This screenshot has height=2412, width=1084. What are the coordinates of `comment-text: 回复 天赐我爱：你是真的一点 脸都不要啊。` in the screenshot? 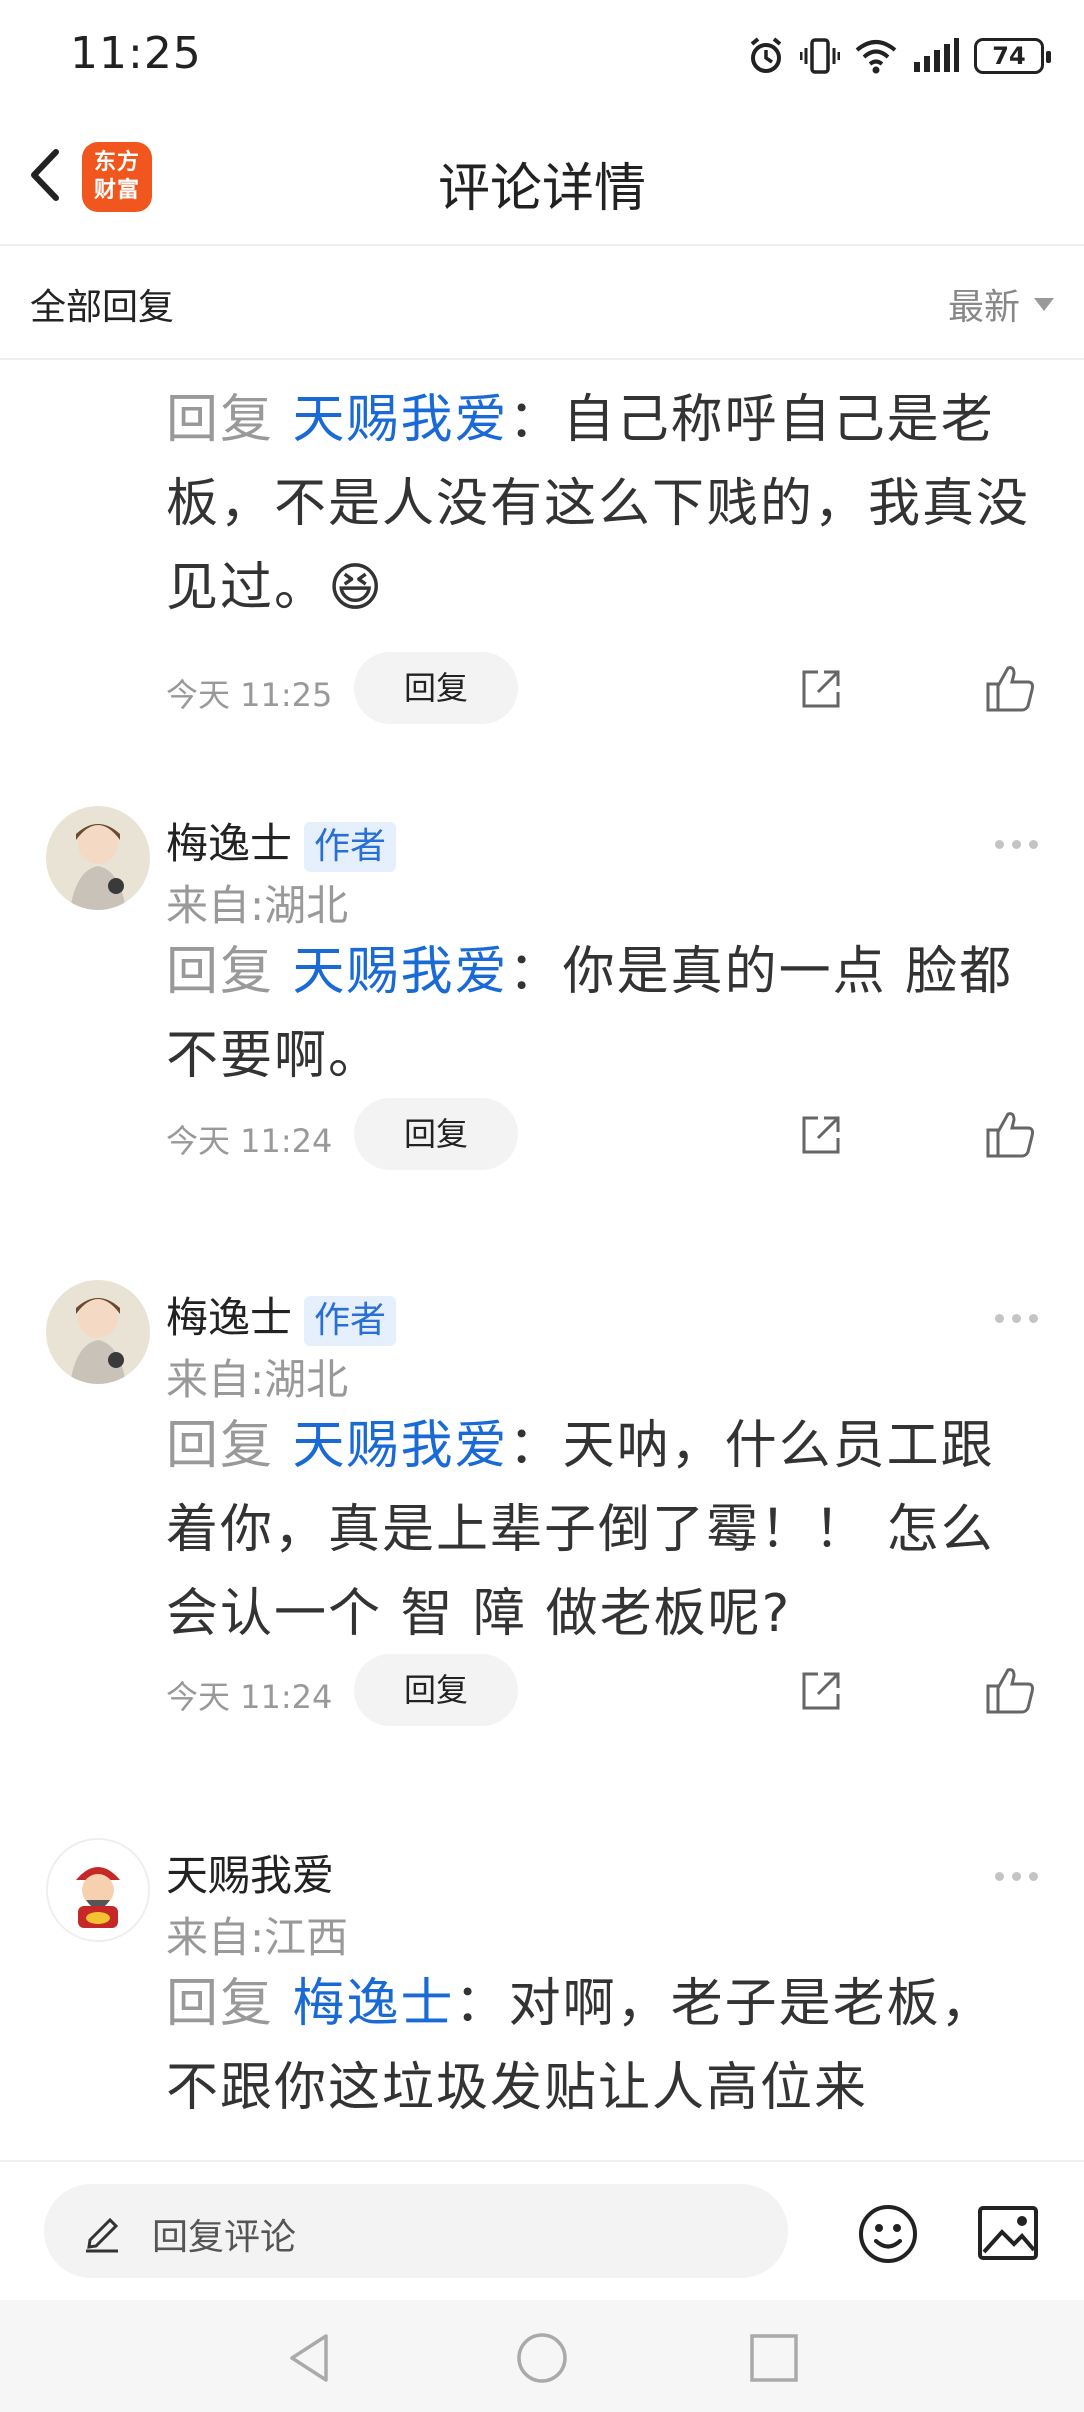 It's located at (606, 1014).